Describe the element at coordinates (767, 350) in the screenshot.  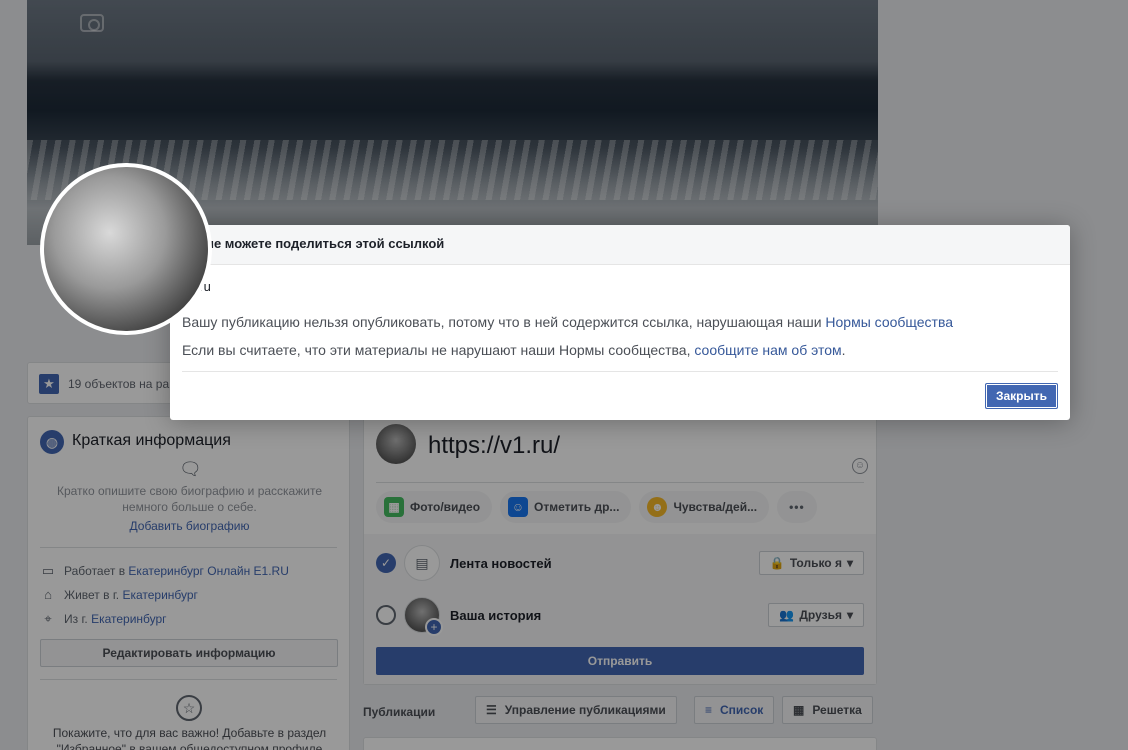
I see `report-link: сообщите нам об этом` at that location.